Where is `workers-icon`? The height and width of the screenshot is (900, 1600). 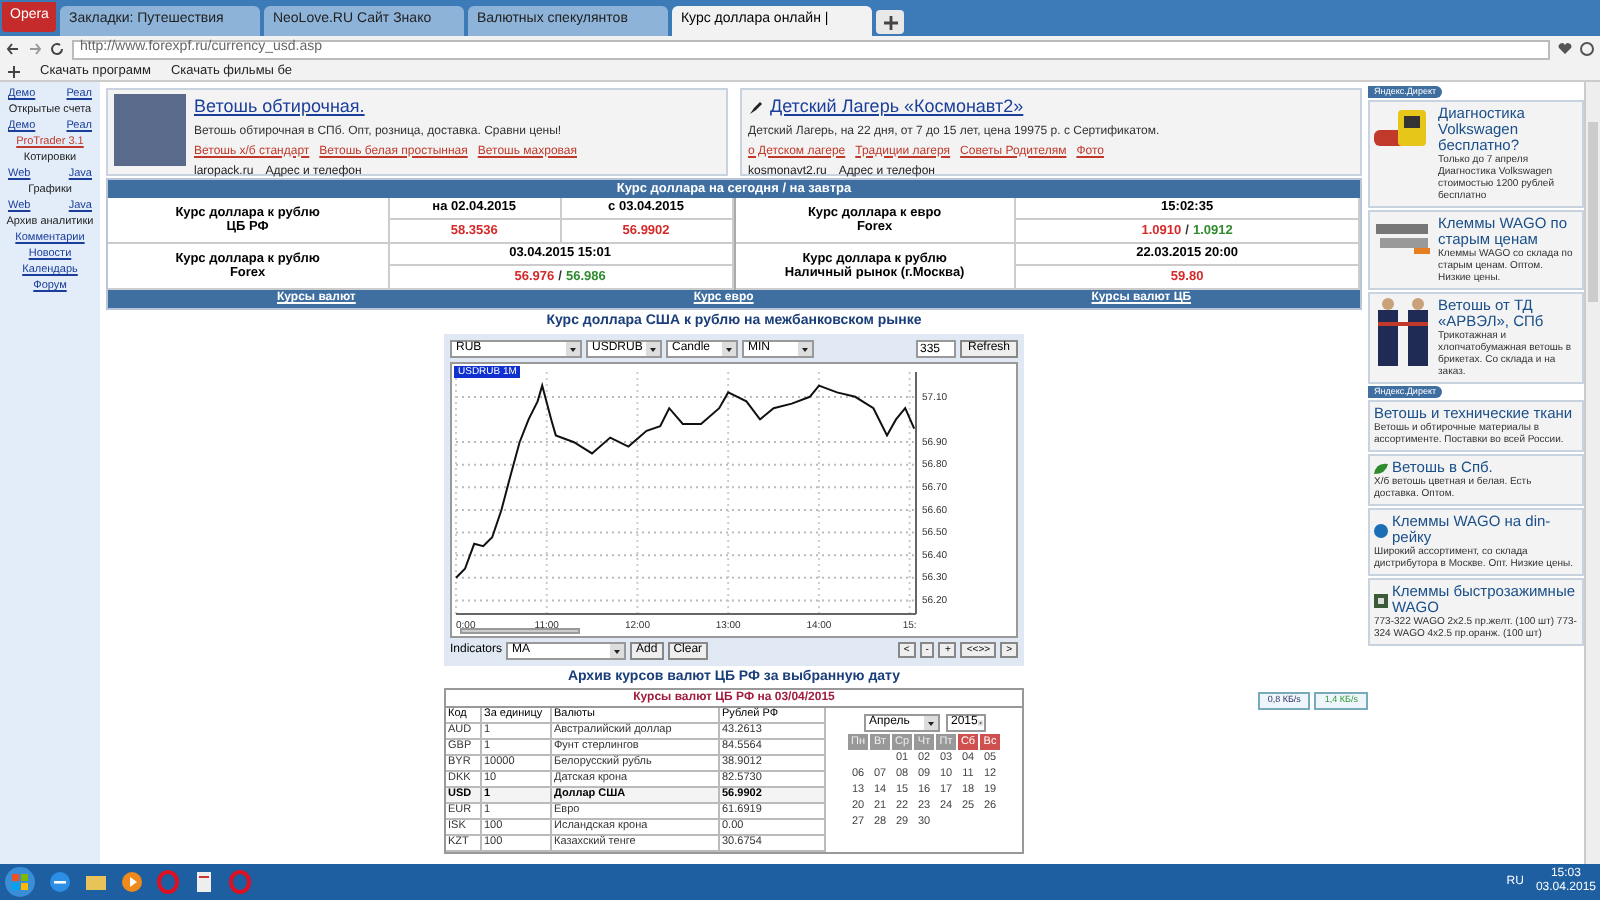
workers-icon is located at coordinates (1404, 332).